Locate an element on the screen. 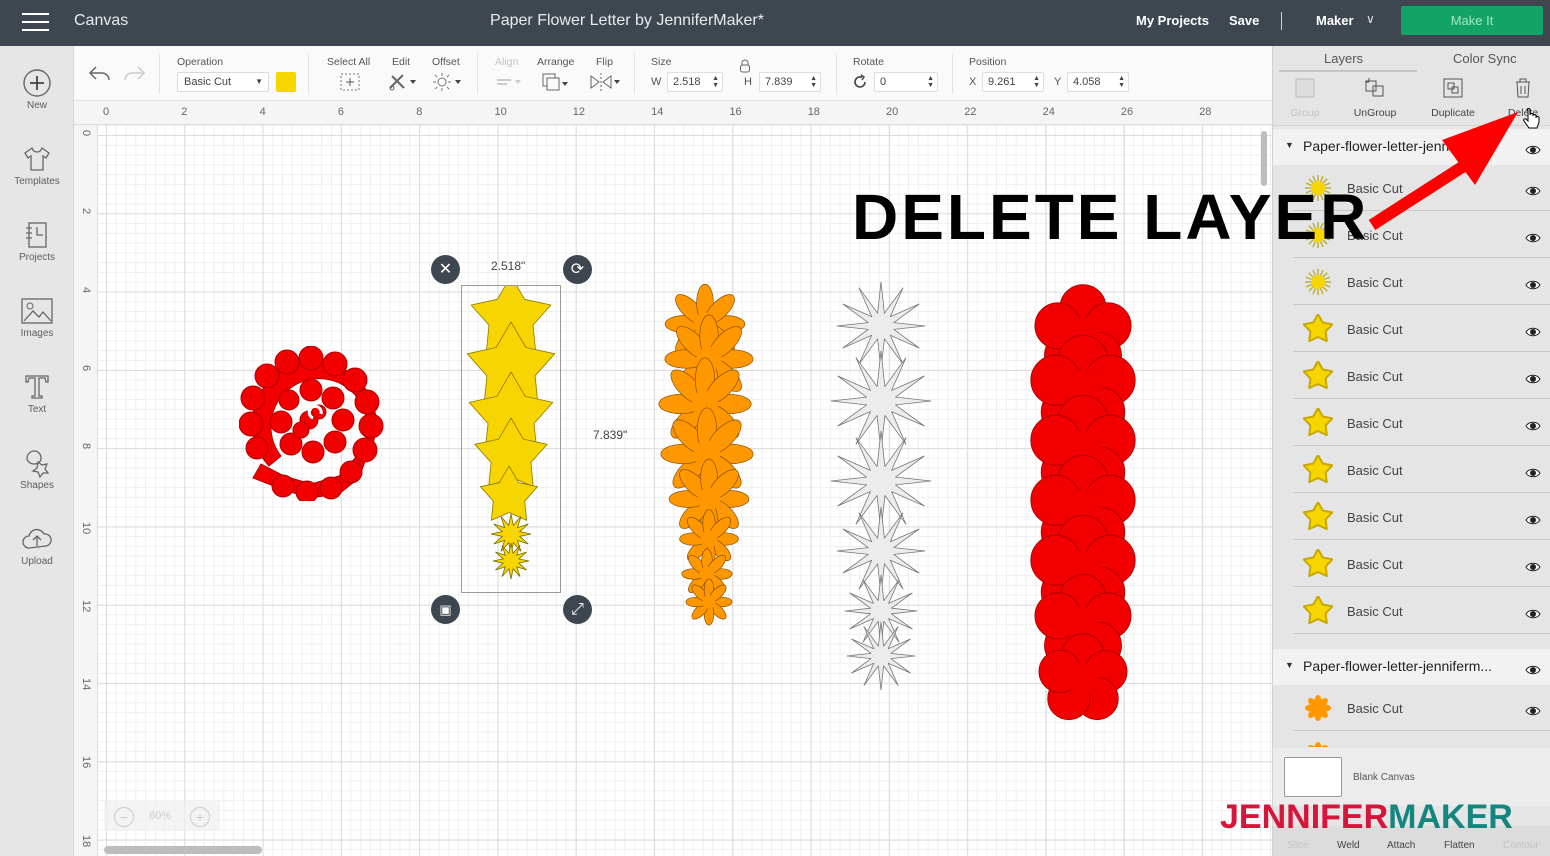 This screenshot has height=856, width=1550. y-position-input: 4.058 ▲ ▼ is located at coordinates (1098, 82).